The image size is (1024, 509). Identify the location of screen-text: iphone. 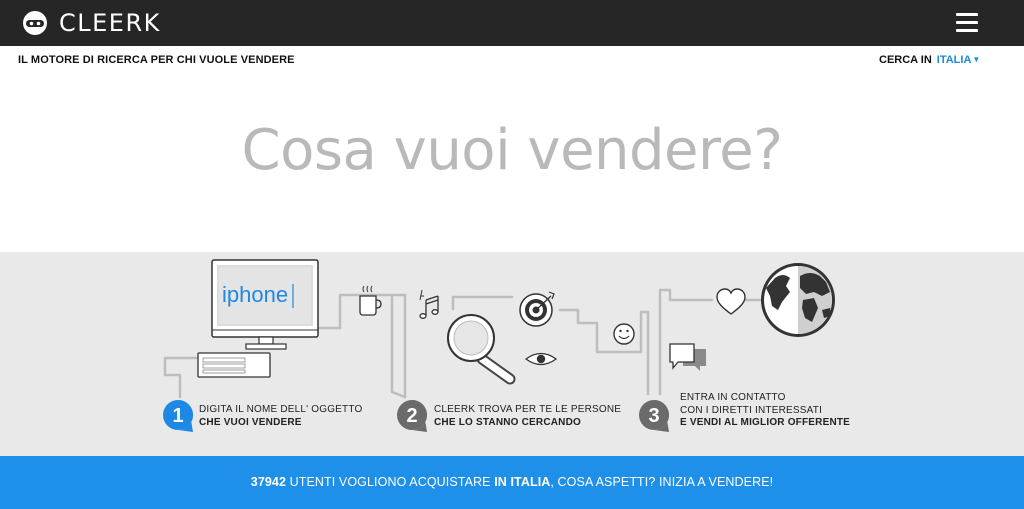
(255, 294).